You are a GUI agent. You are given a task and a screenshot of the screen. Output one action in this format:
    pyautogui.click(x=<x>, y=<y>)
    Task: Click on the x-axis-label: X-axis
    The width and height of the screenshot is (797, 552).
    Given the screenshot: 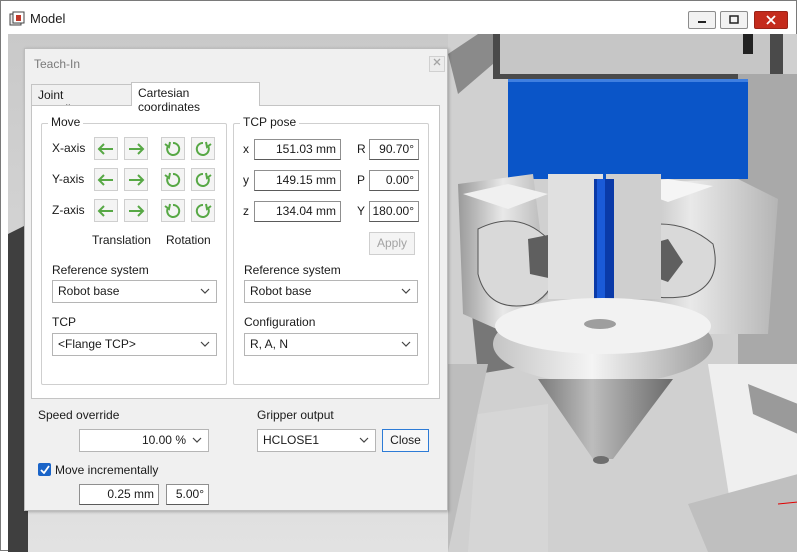 What is the action you would take?
    pyautogui.click(x=69, y=148)
    